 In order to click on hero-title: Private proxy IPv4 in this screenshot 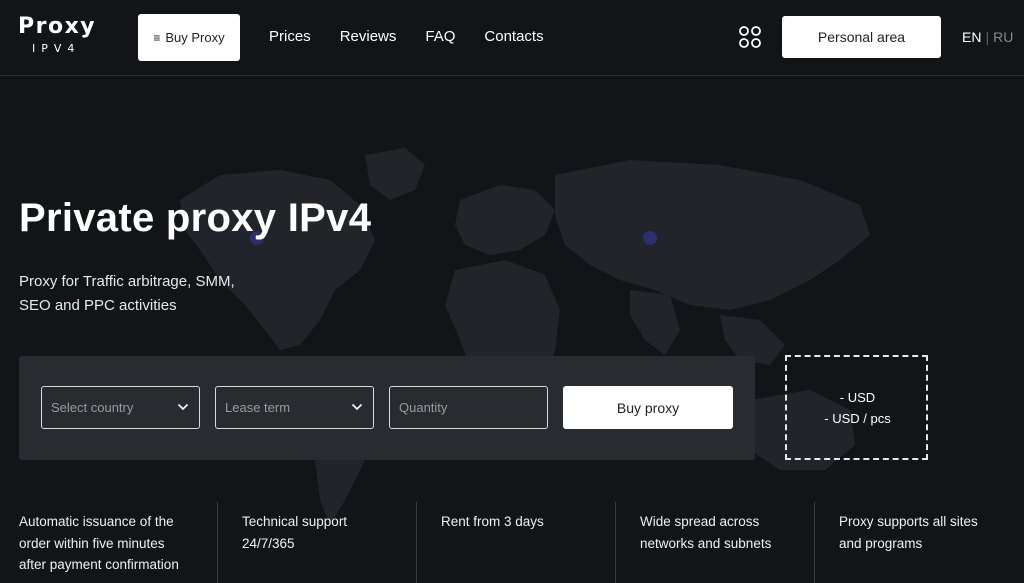, I will do `click(195, 218)`.